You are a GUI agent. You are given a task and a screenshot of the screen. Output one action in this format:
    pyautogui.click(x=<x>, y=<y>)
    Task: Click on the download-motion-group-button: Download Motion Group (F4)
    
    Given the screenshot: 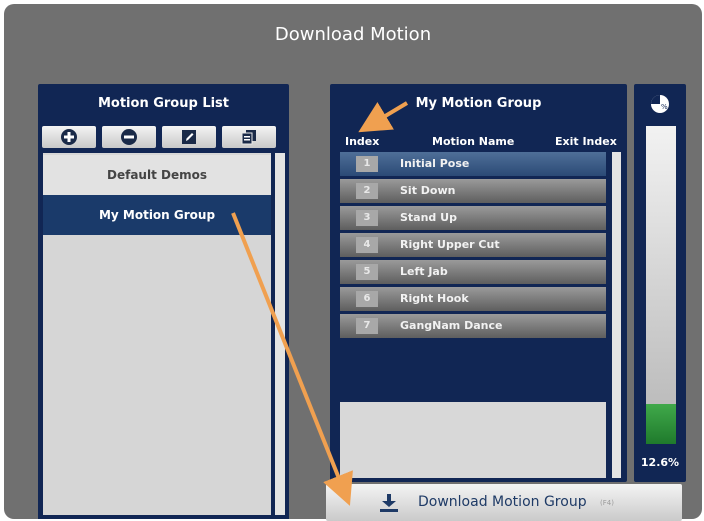 What is the action you would take?
    pyautogui.click(x=504, y=502)
    